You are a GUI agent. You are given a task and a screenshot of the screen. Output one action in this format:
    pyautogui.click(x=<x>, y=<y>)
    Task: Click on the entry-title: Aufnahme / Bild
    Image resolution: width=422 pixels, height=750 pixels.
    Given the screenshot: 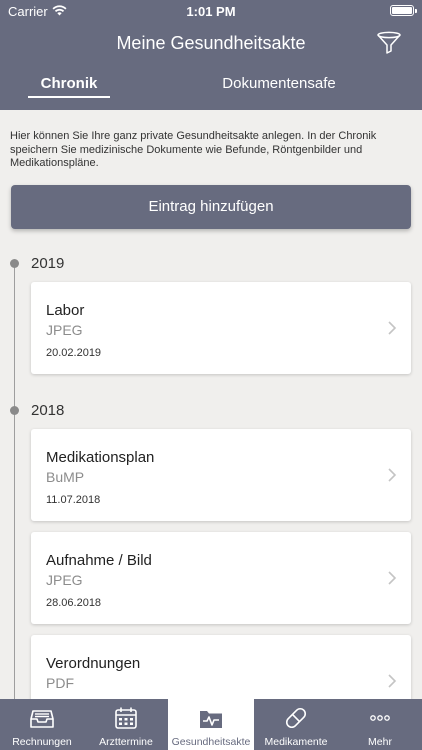 What is the action you would take?
    pyautogui.click(x=99, y=560)
    